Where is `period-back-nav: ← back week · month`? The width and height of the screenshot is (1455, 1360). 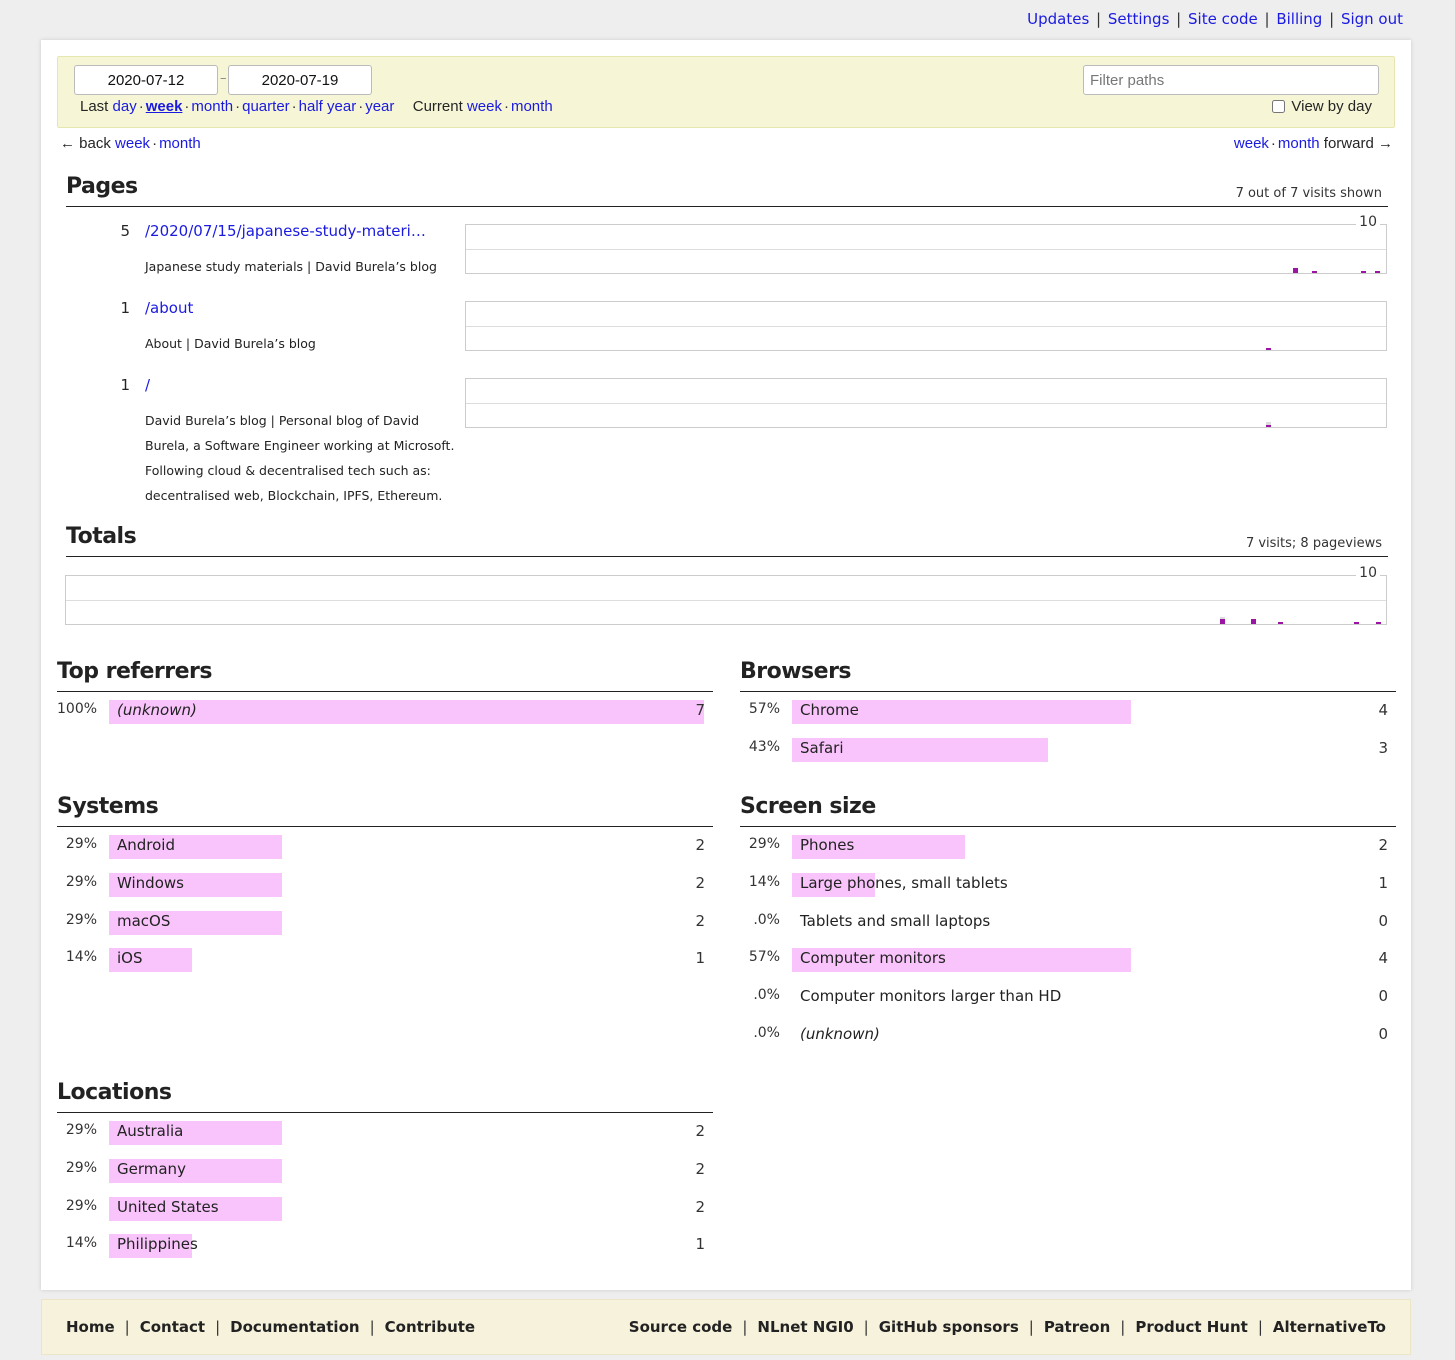
period-back-nav: ← back week · month is located at coordinates (130, 143).